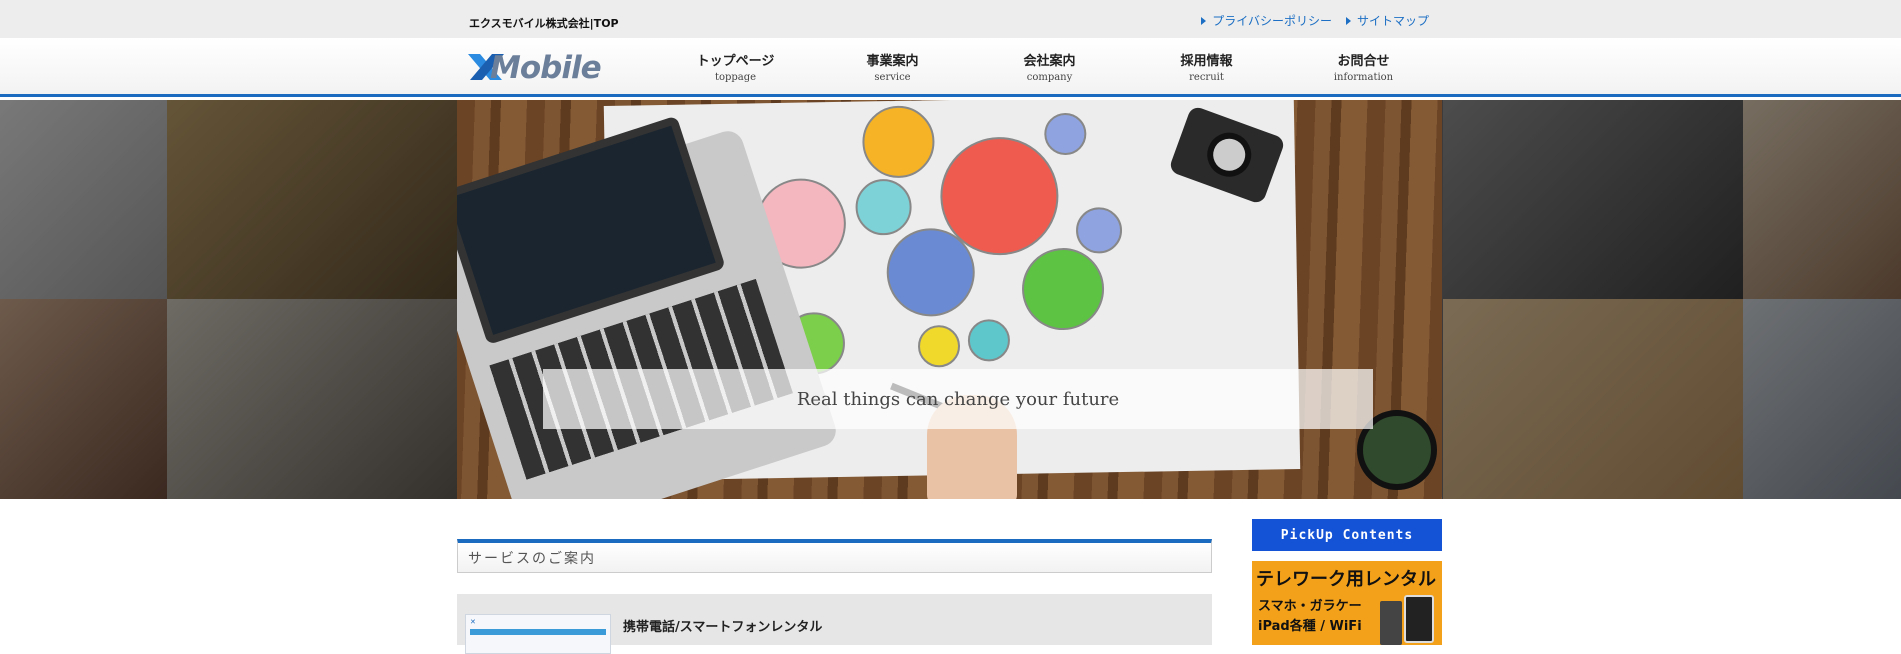  I want to click on banner-title: テレワーク用レンタル, so click(1346, 579).